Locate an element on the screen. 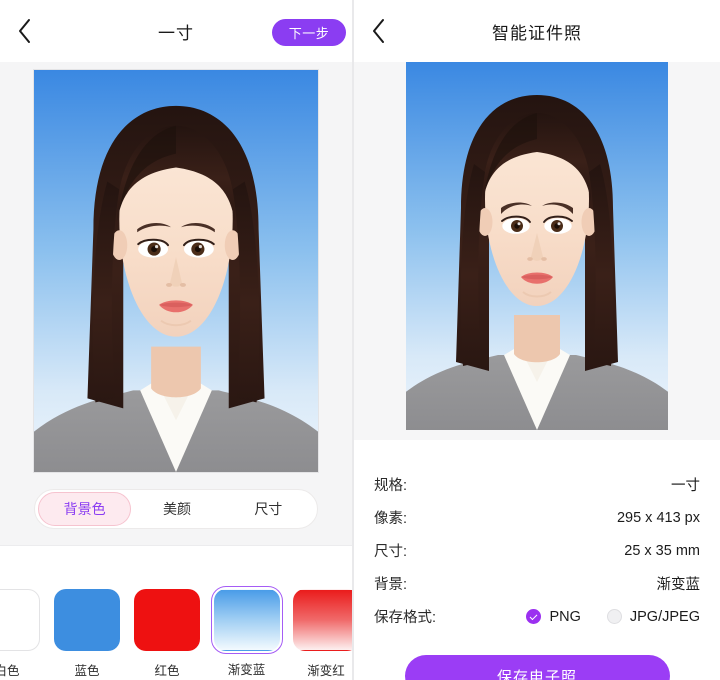 Image resolution: width=720 pixels, height=680 pixels. spec-key: 背景: is located at coordinates (391, 585).